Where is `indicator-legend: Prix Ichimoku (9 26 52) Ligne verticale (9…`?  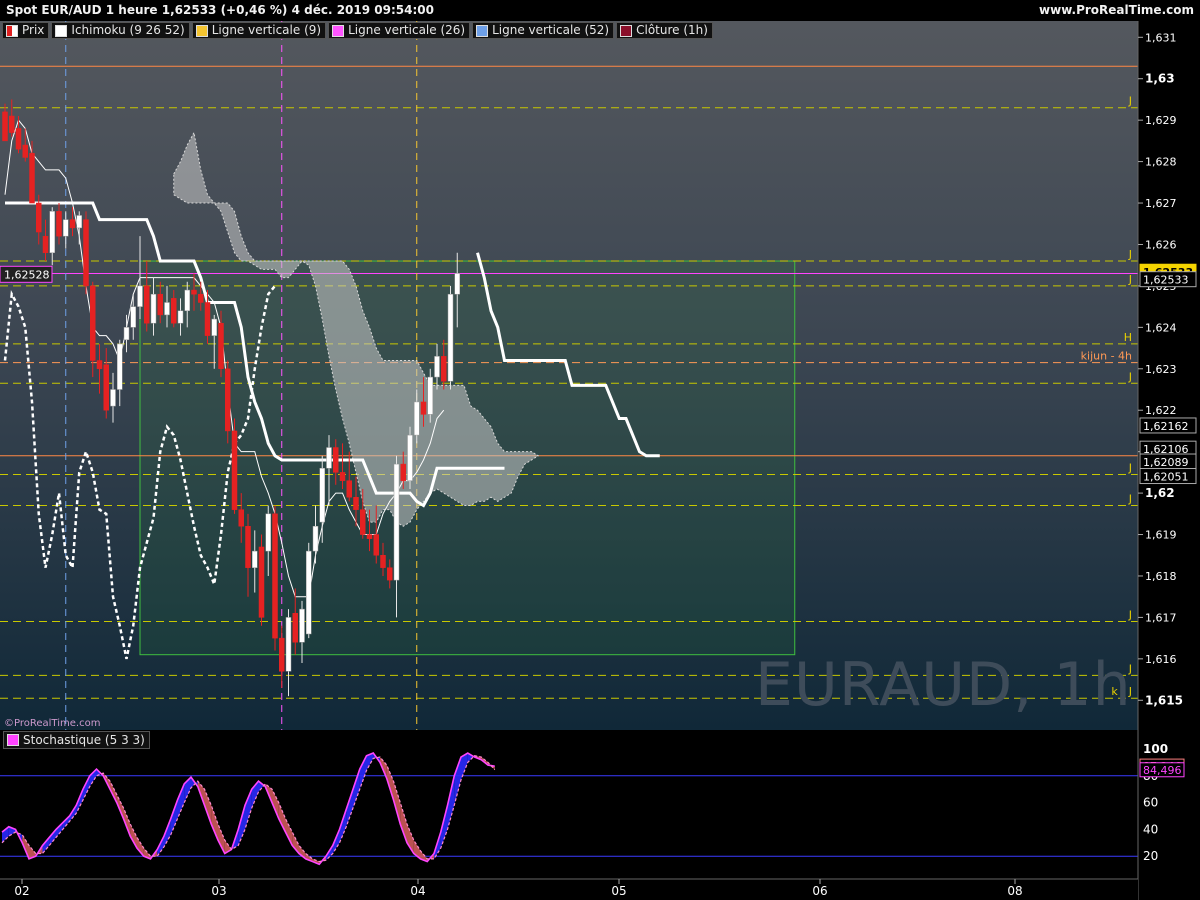 indicator-legend: Prix Ichimoku (9 26 52) Ligne verticale (9… is located at coordinates (357, 30).